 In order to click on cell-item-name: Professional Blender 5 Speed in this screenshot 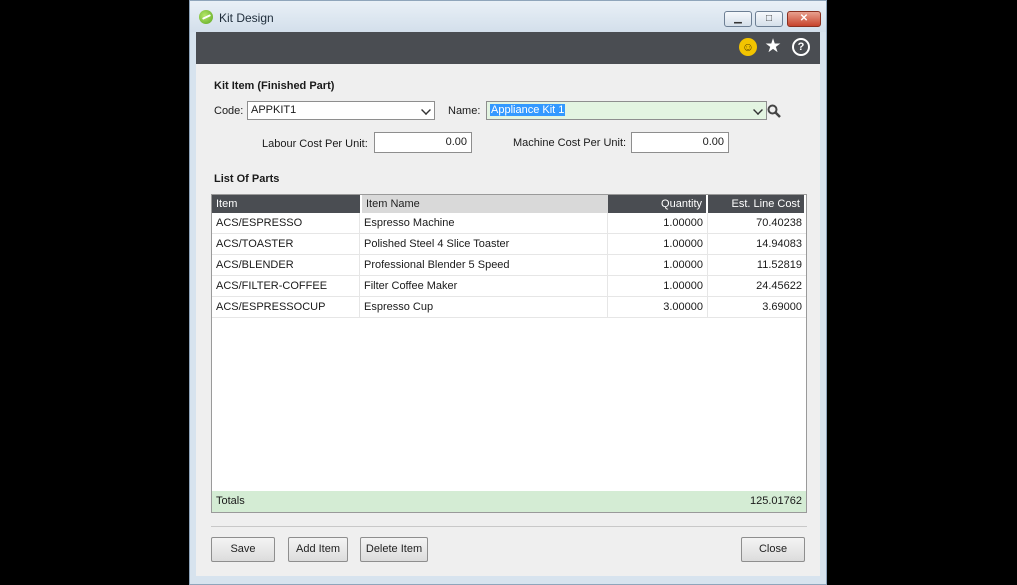, I will do `click(484, 265)`.